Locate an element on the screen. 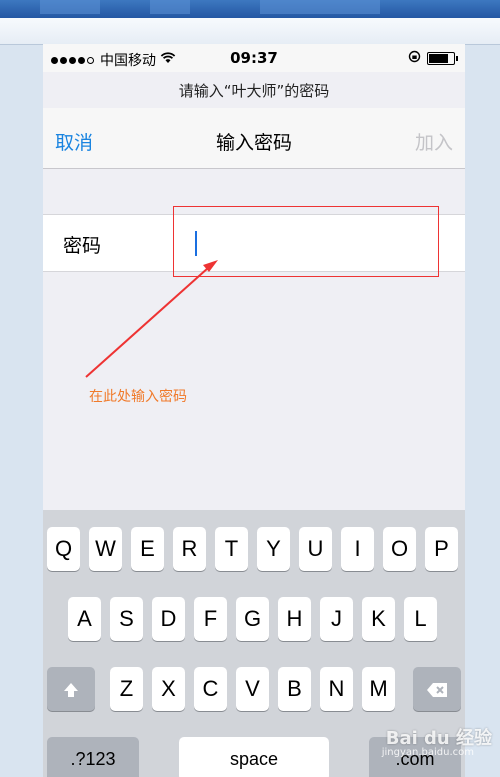 The width and height of the screenshot is (500, 777). key-u: U is located at coordinates (315, 549).